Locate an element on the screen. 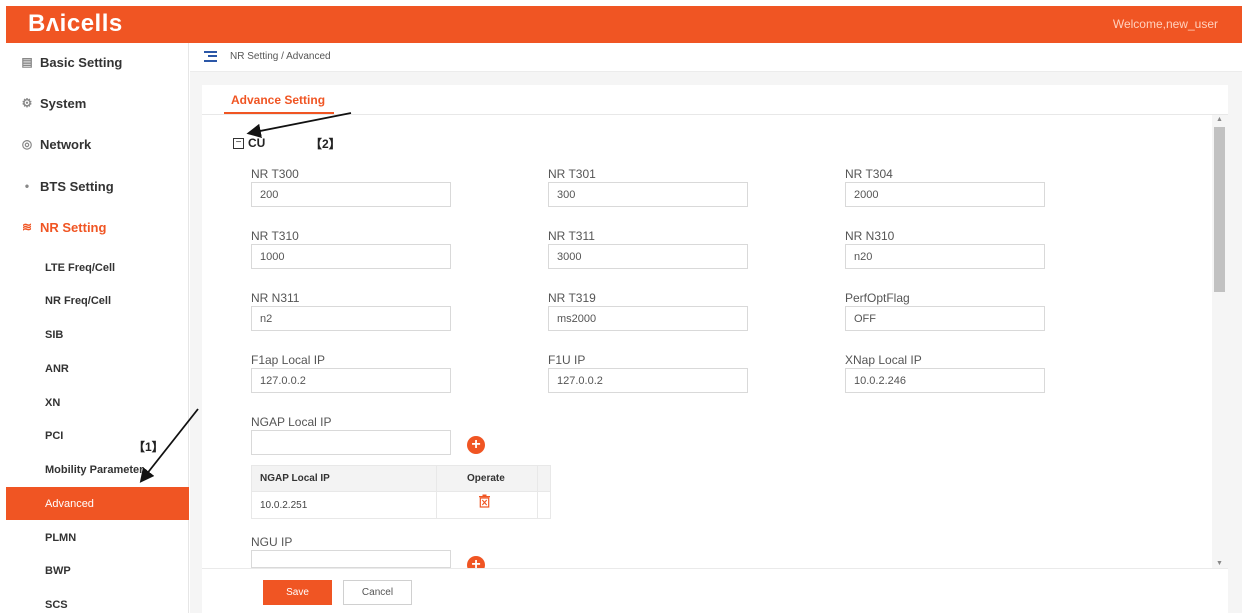 Image resolution: width=1248 pixels, height=613 pixels. input-ngu-ip is located at coordinates (351, 559).